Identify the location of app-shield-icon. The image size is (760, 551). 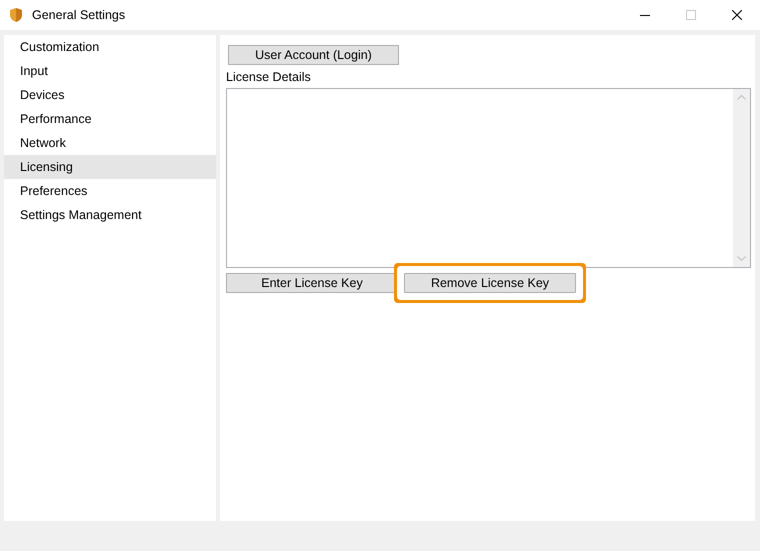
(16, 15).